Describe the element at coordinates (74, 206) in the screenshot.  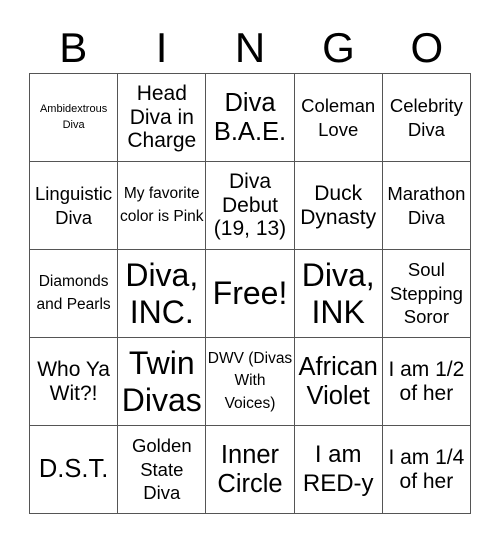
I see `bingo-cell: Linguistic Diva` at that location.